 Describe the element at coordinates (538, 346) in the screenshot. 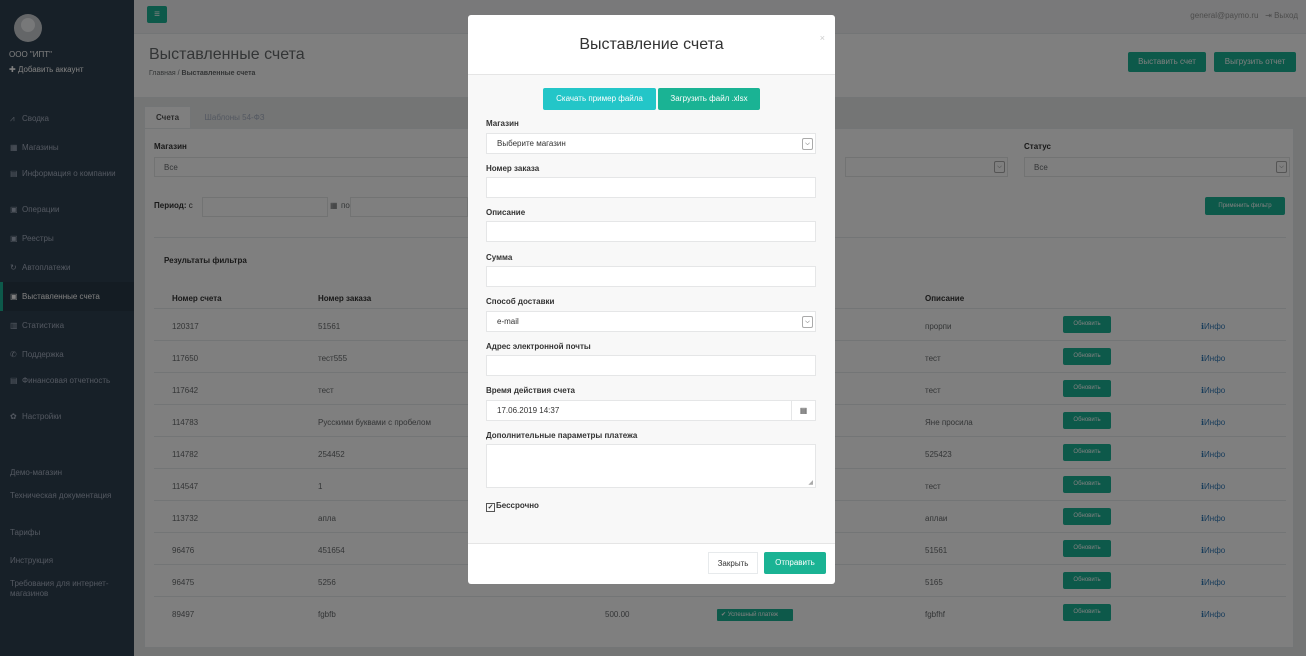

I see `email-label: Адрес электронной почты` at that location.